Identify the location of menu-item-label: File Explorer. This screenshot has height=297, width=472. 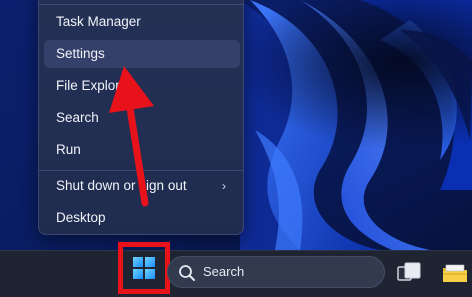
(94, 85).